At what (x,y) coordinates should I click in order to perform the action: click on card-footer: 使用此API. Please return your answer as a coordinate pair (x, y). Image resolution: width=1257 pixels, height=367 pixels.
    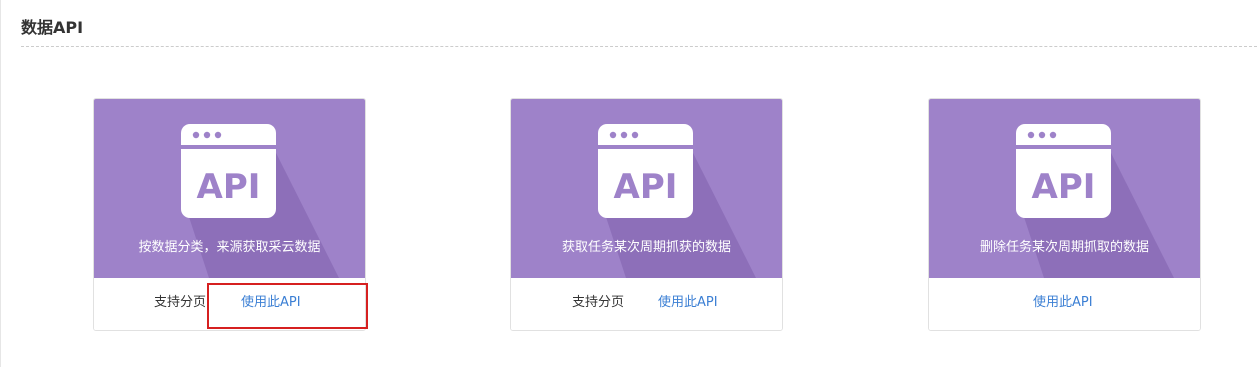
    Looking at the image, I should click on (1064, 304).